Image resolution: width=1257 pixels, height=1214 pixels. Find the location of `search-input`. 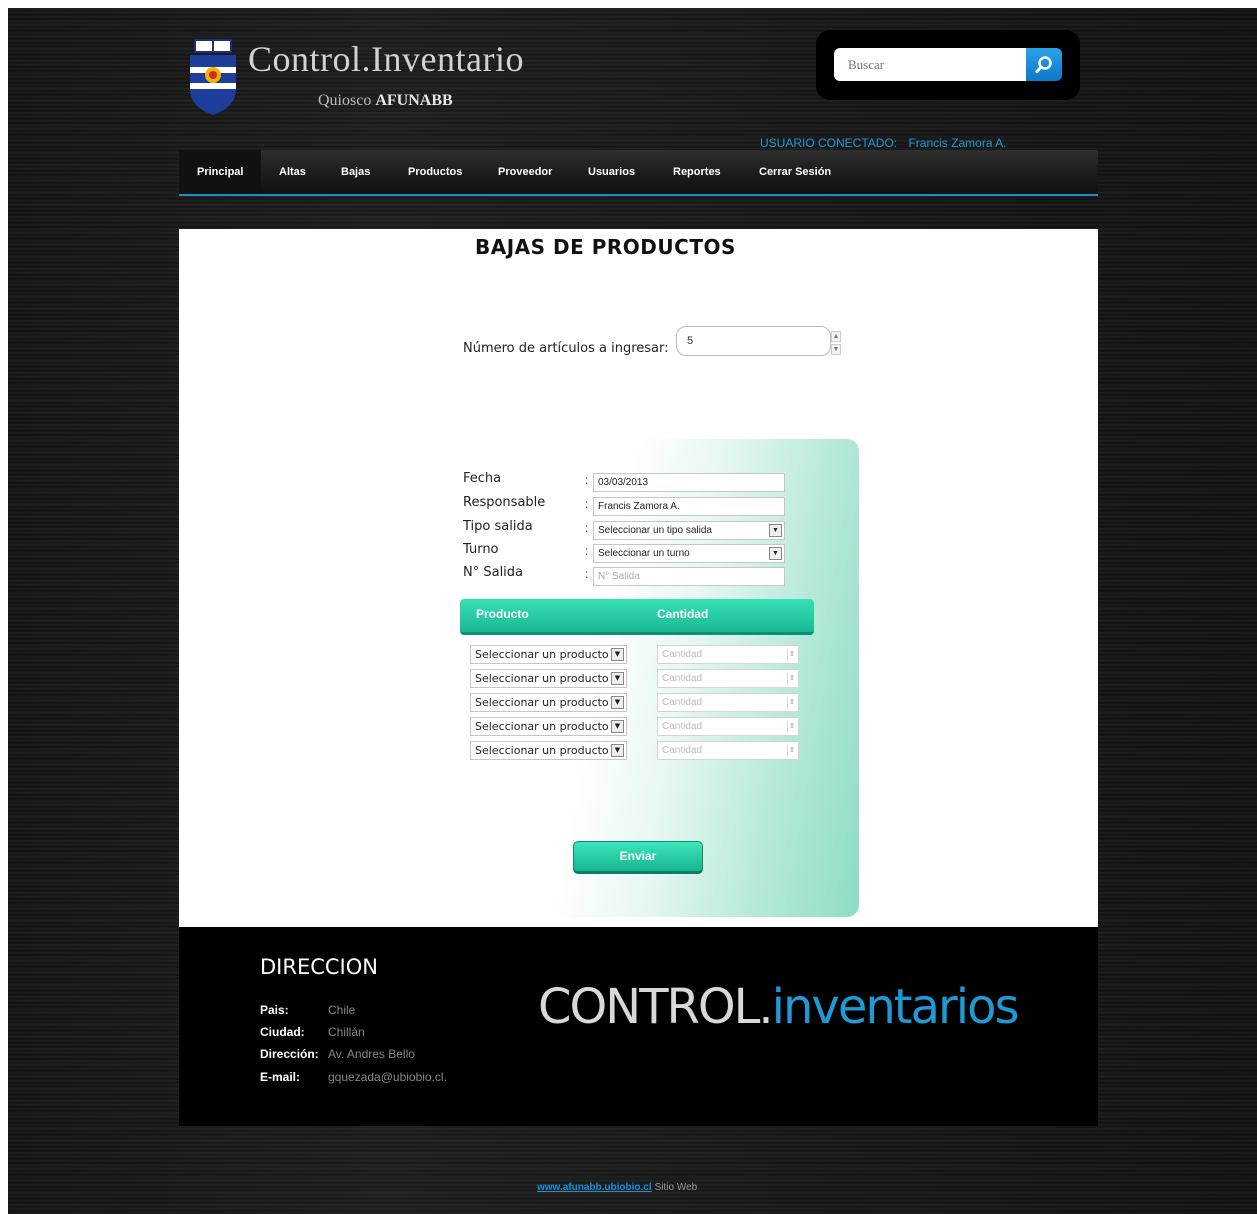

search-input is located at coordinates (931, 64).